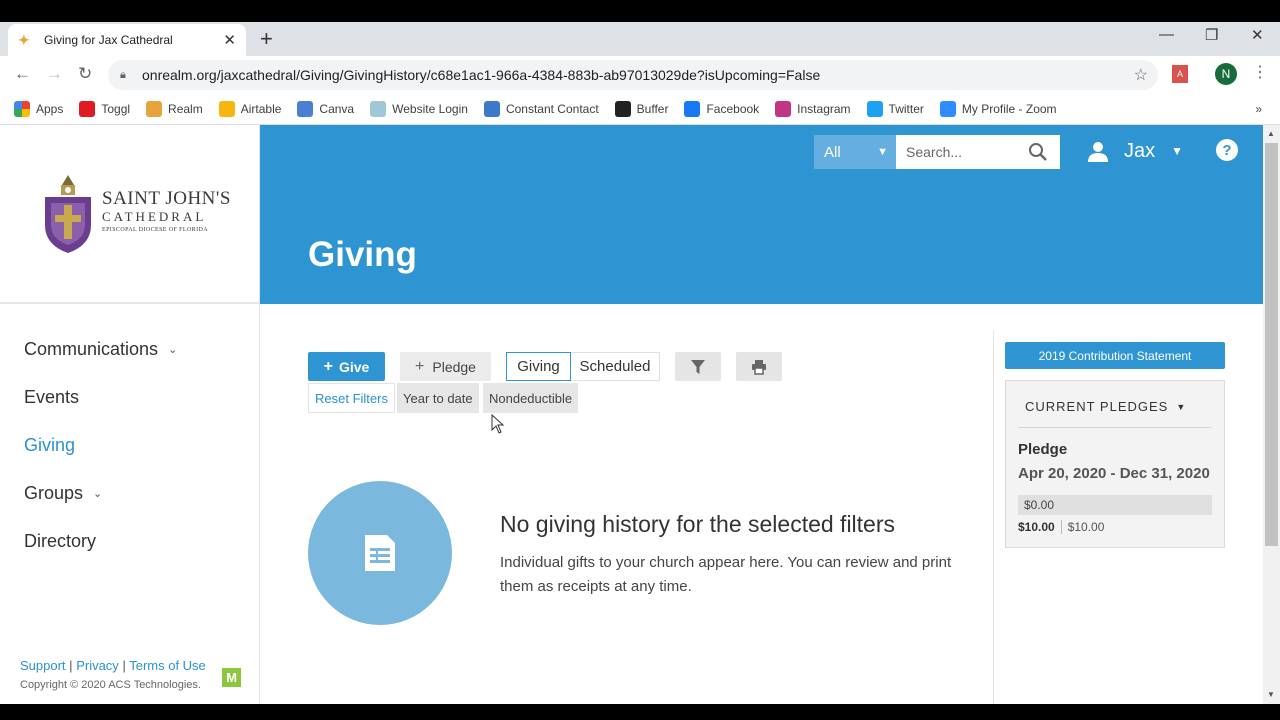 The image size is (1280, 720). What do you see at coordinates (1271, 694) in the screenshot?
I see `scroll-down-icon: ▼` at bounding box center [1271, 694].